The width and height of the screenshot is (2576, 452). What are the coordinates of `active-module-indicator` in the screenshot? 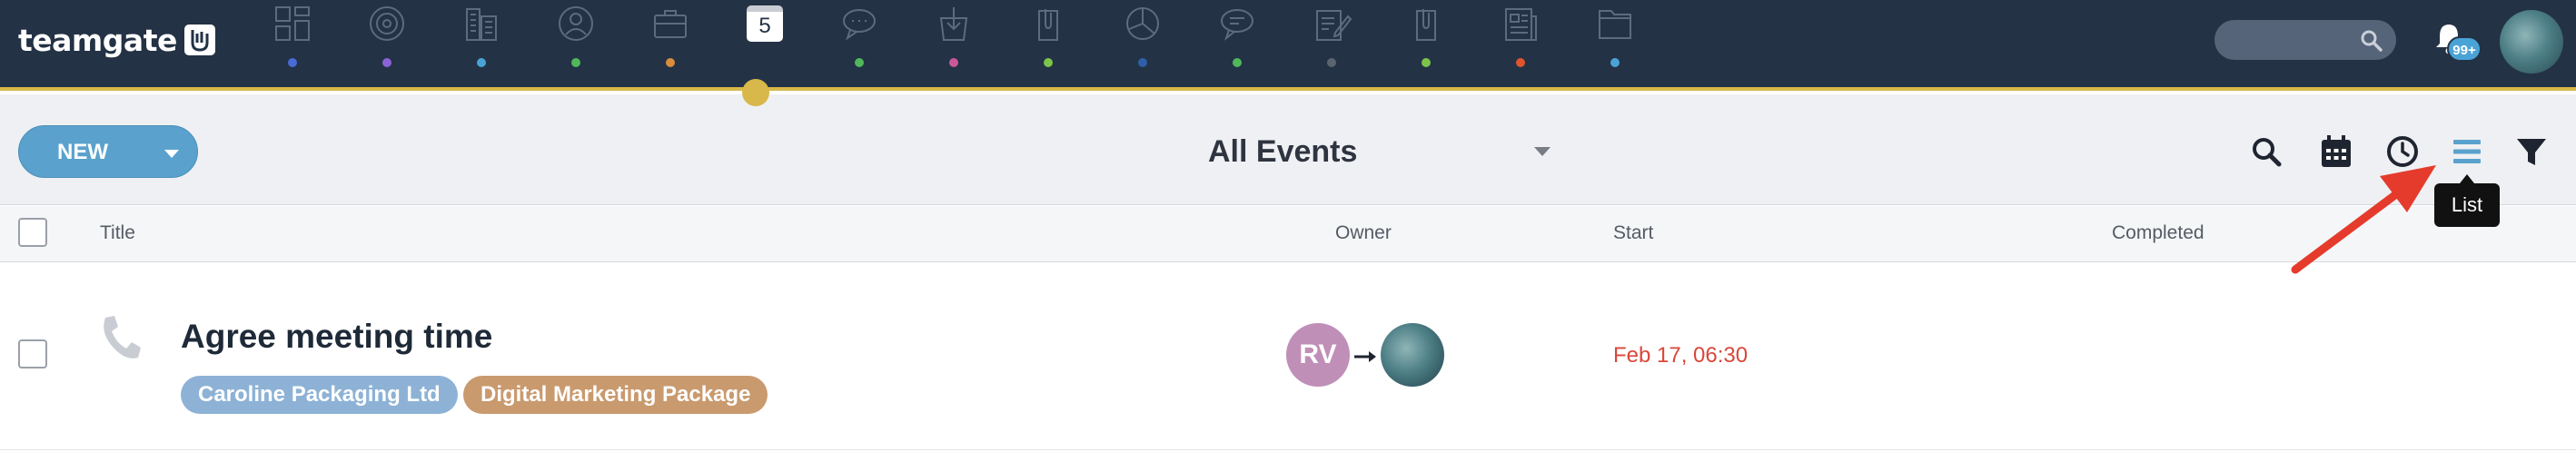 It's located at (755, 92).